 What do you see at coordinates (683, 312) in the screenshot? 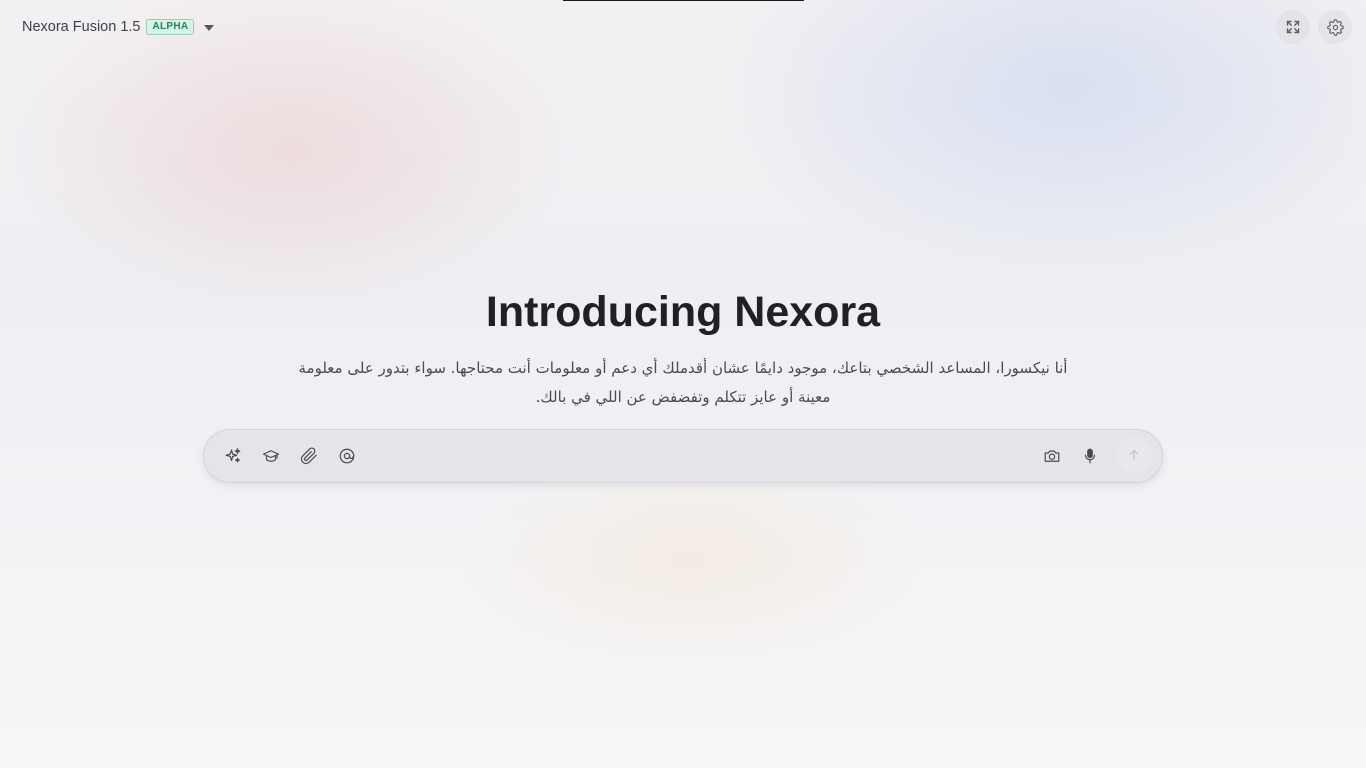
I see `hero-title: Introducing Nexora` at bounding box center [683, 312].